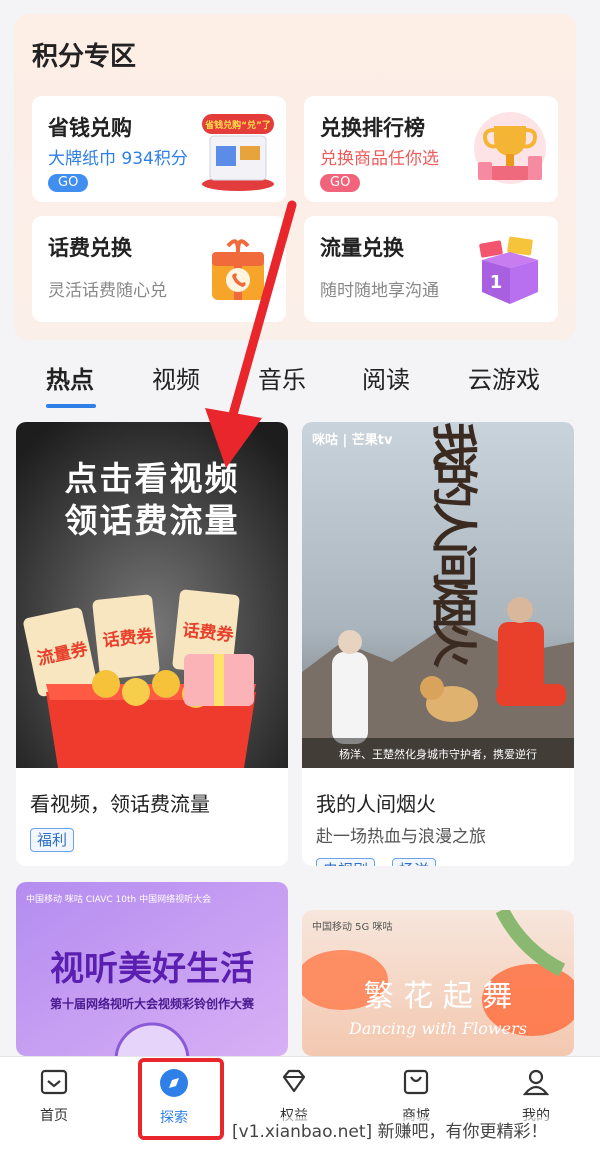  Describe the element at coordinates (454, 545) in the screenshot. I see `poster-calligraphy-title: 我的人间烟火` at that location.